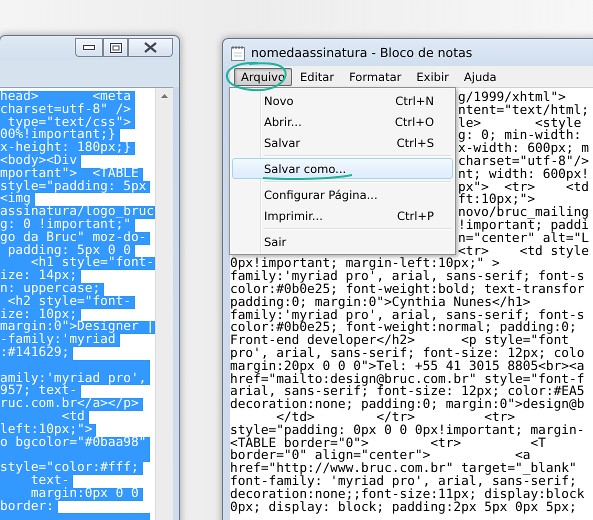 Image resolution: width=593 pixels, height=520 pixels. What do you see at coordinates (361, 52) in the screenshot?
I see `window-title: nomedaassinatura - Bloco de notas` at bounding box center [361, 52].